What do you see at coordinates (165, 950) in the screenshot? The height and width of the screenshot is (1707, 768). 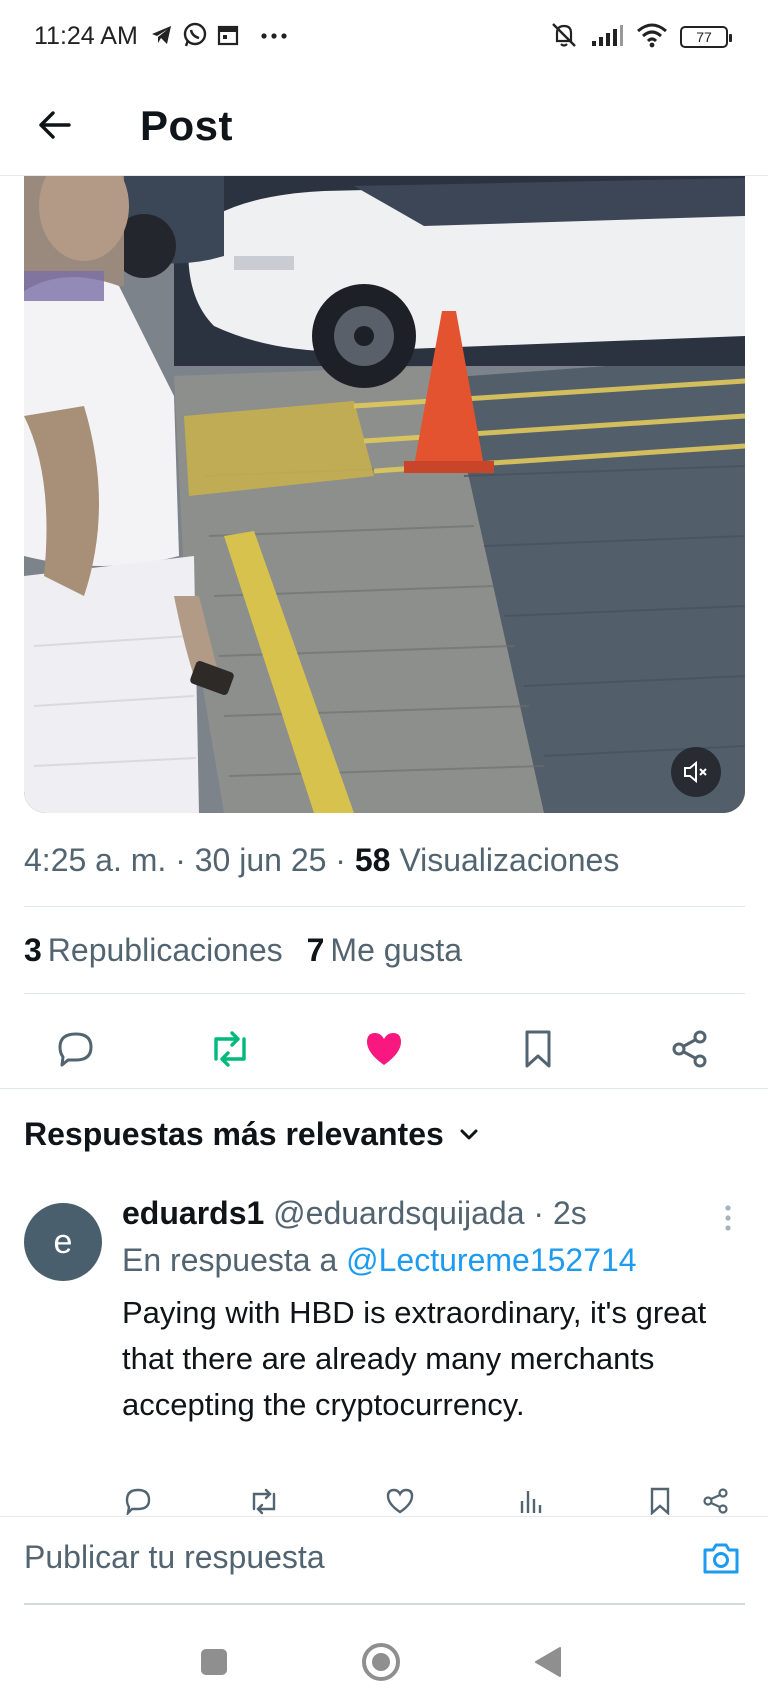 I see `reposts-label: Republicaciones` at bounding box center [165, 950].